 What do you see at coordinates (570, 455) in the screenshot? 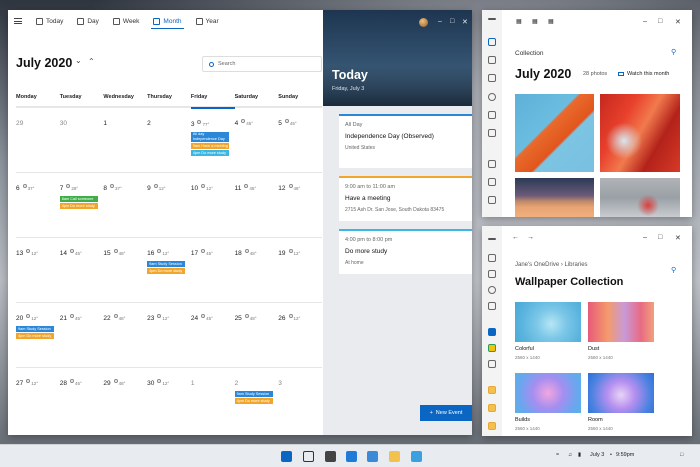
I see `volume-icon: ♫` at bounding box center [570, 455].